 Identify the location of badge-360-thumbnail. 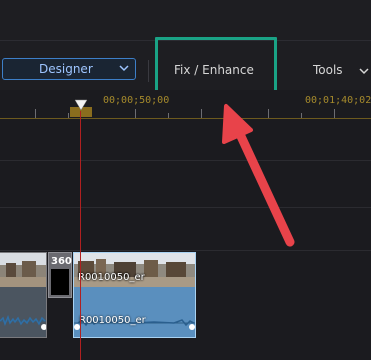
(60, 282).